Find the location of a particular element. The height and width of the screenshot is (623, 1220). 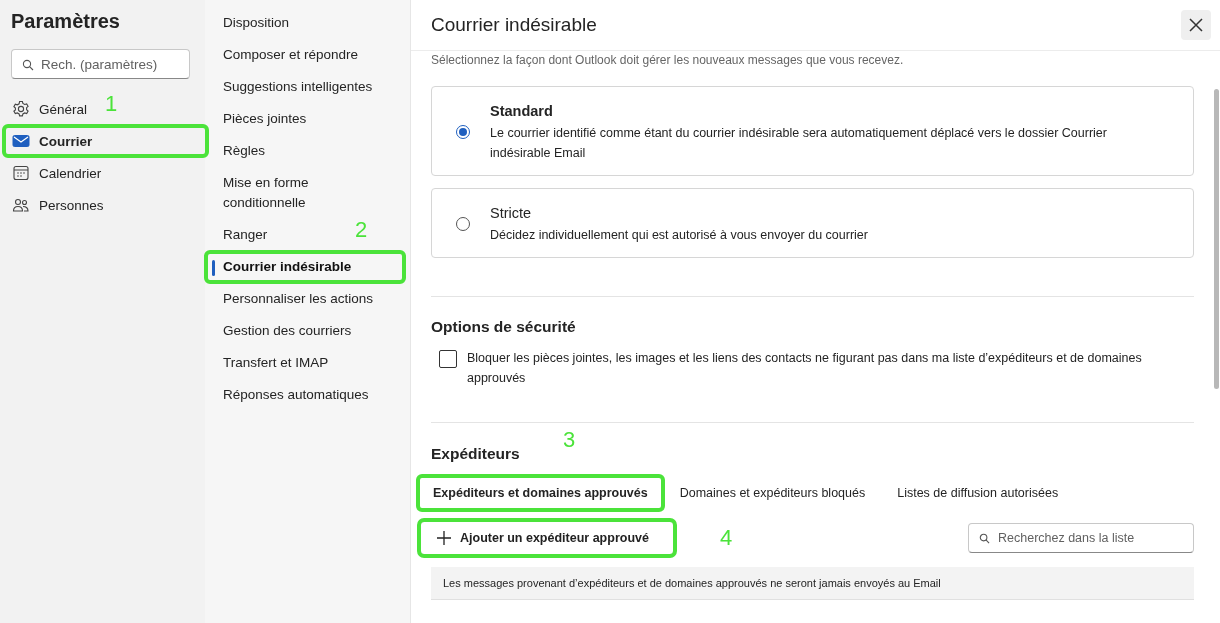

subnav-item: Personnaliser les actions is located at coordinates (294, 299).